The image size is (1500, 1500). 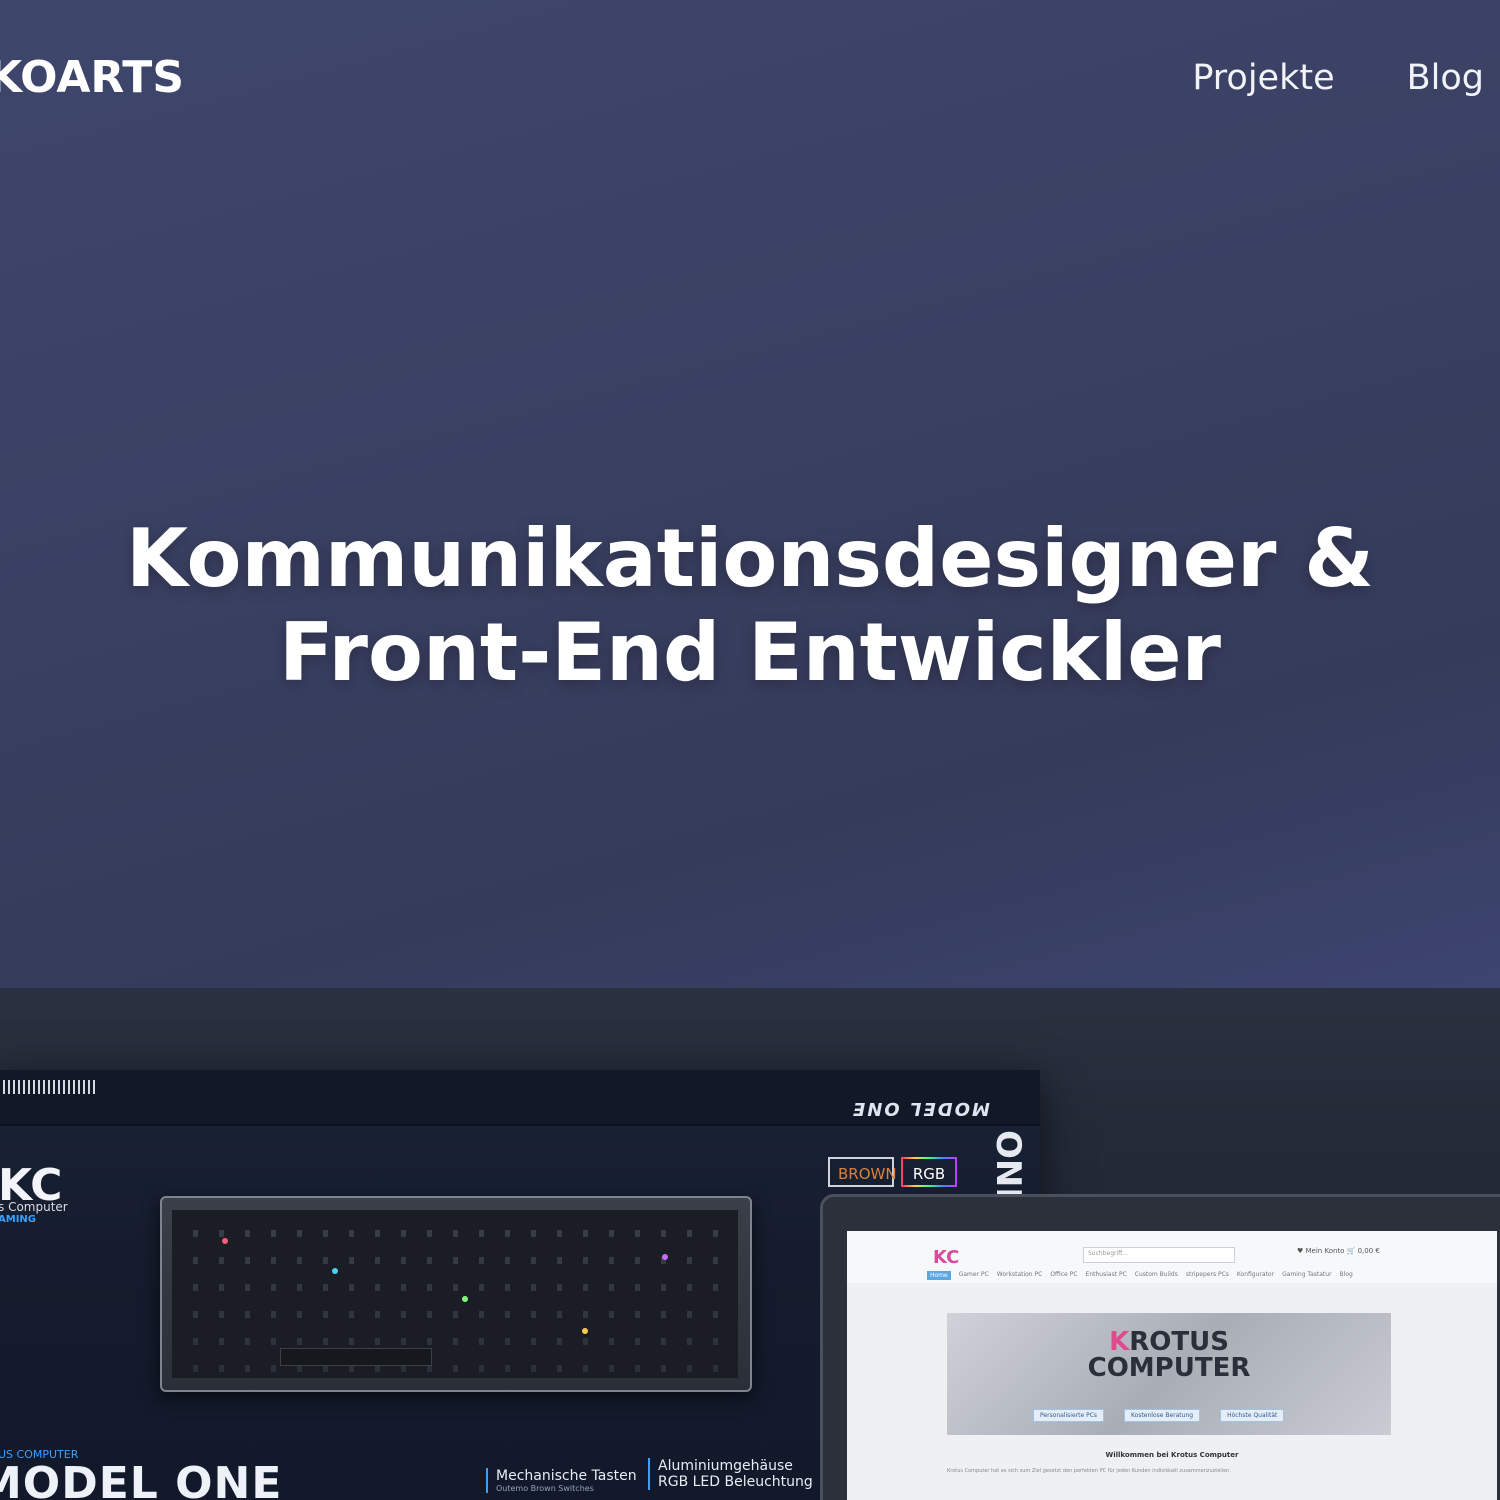 I want to click on site-nav-item: Enthusiast PC, so click(x=1106, y=1274).